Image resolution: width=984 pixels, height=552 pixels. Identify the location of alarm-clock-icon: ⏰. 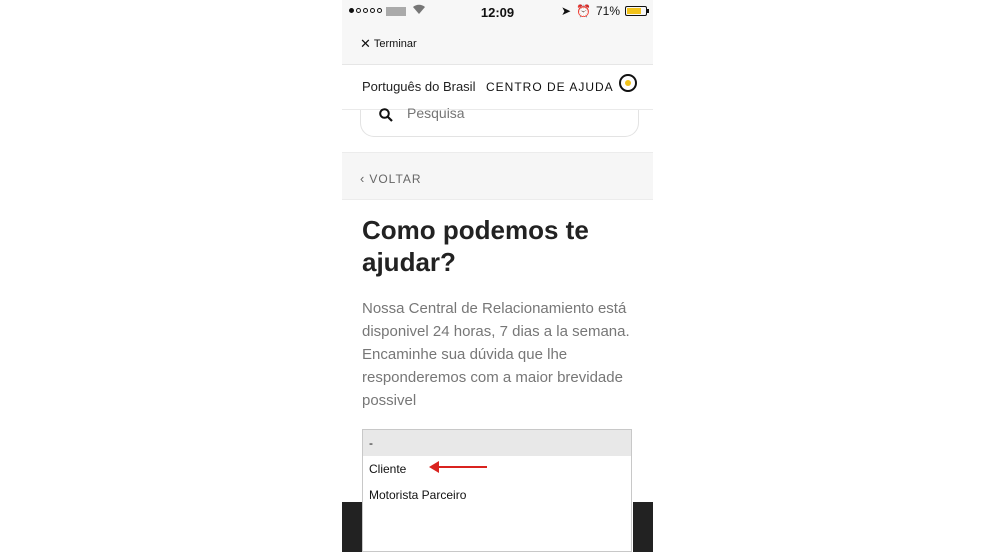
(583, 11).